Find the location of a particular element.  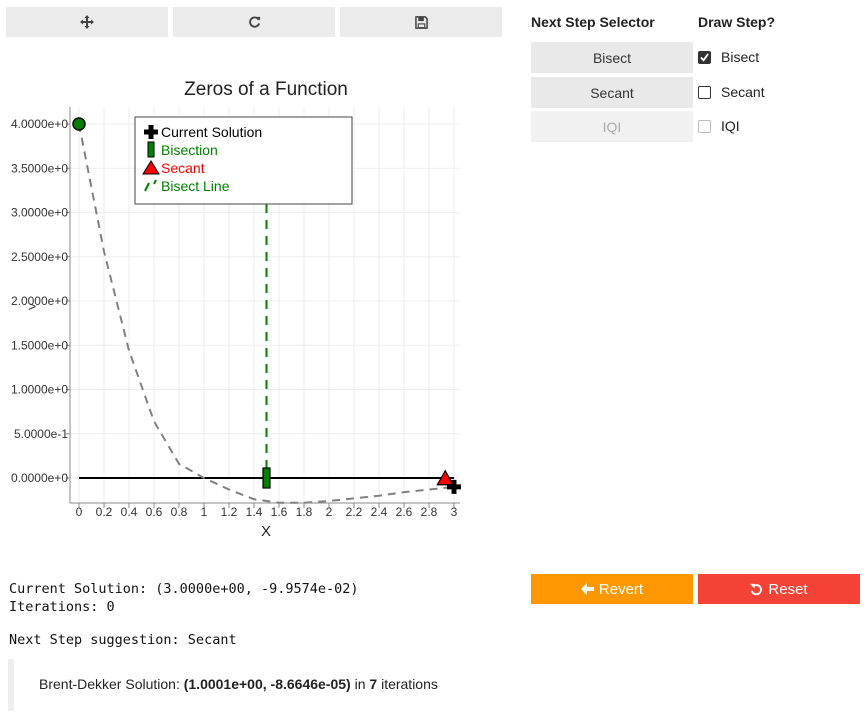

bisect-button: Bisect is located at coordinates (612, 57).